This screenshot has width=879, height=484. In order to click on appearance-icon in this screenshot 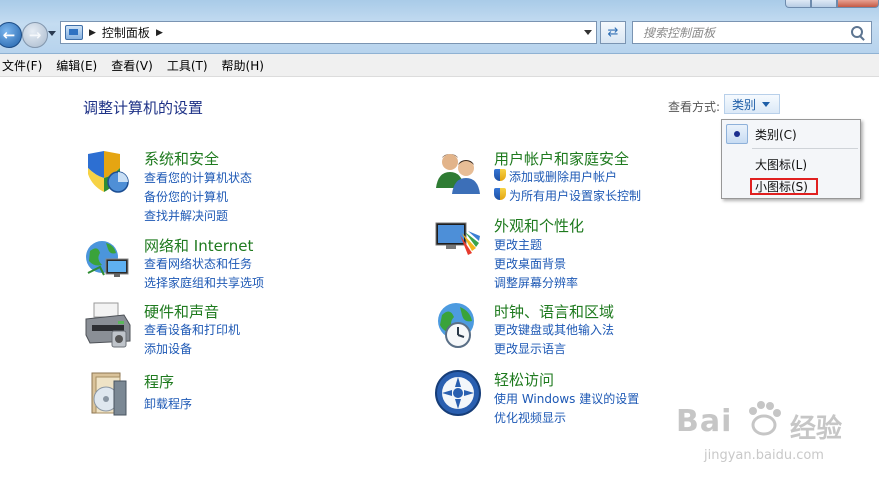, I will do `click(457, 238)`.